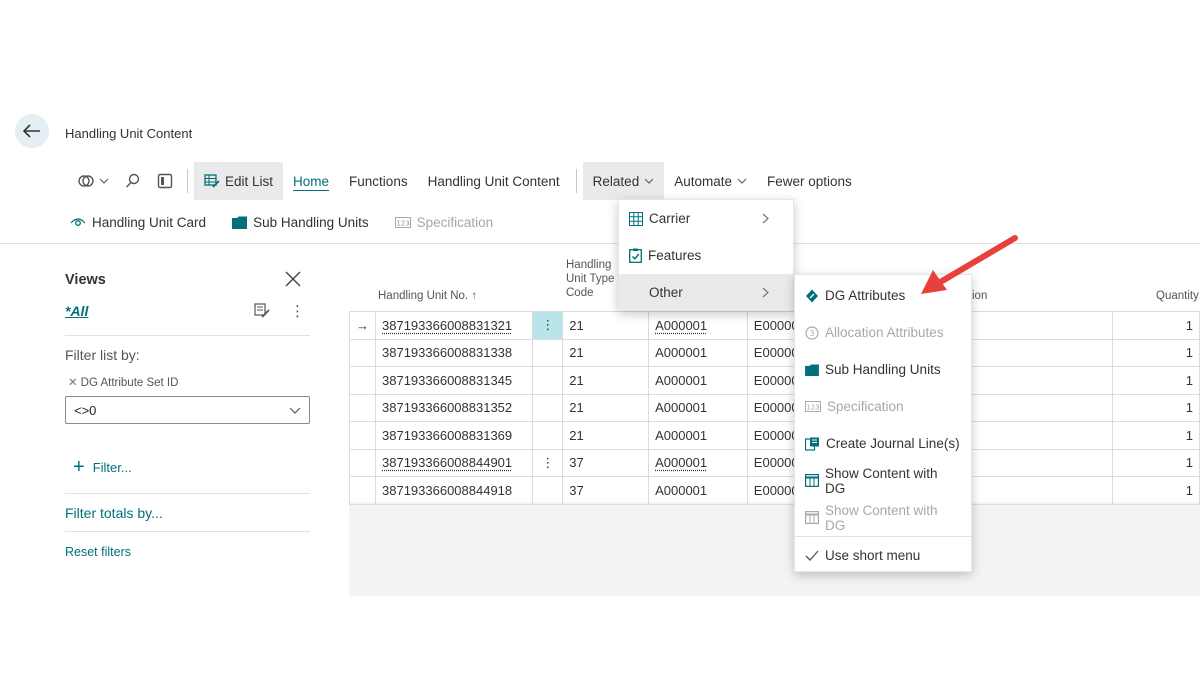 This screenshot has width=1200, height=700. What do you see at coordinates (873, 555) in the screenshot?
I see `menu-item-label: Use short menu` at bounding box center [873, 555].